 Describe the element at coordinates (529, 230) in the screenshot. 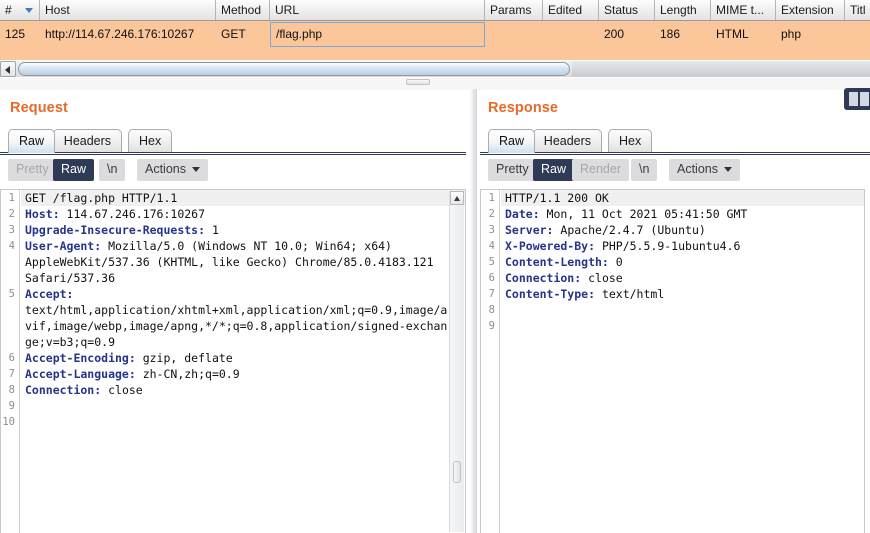

I see `header-name: Server:` at that location.